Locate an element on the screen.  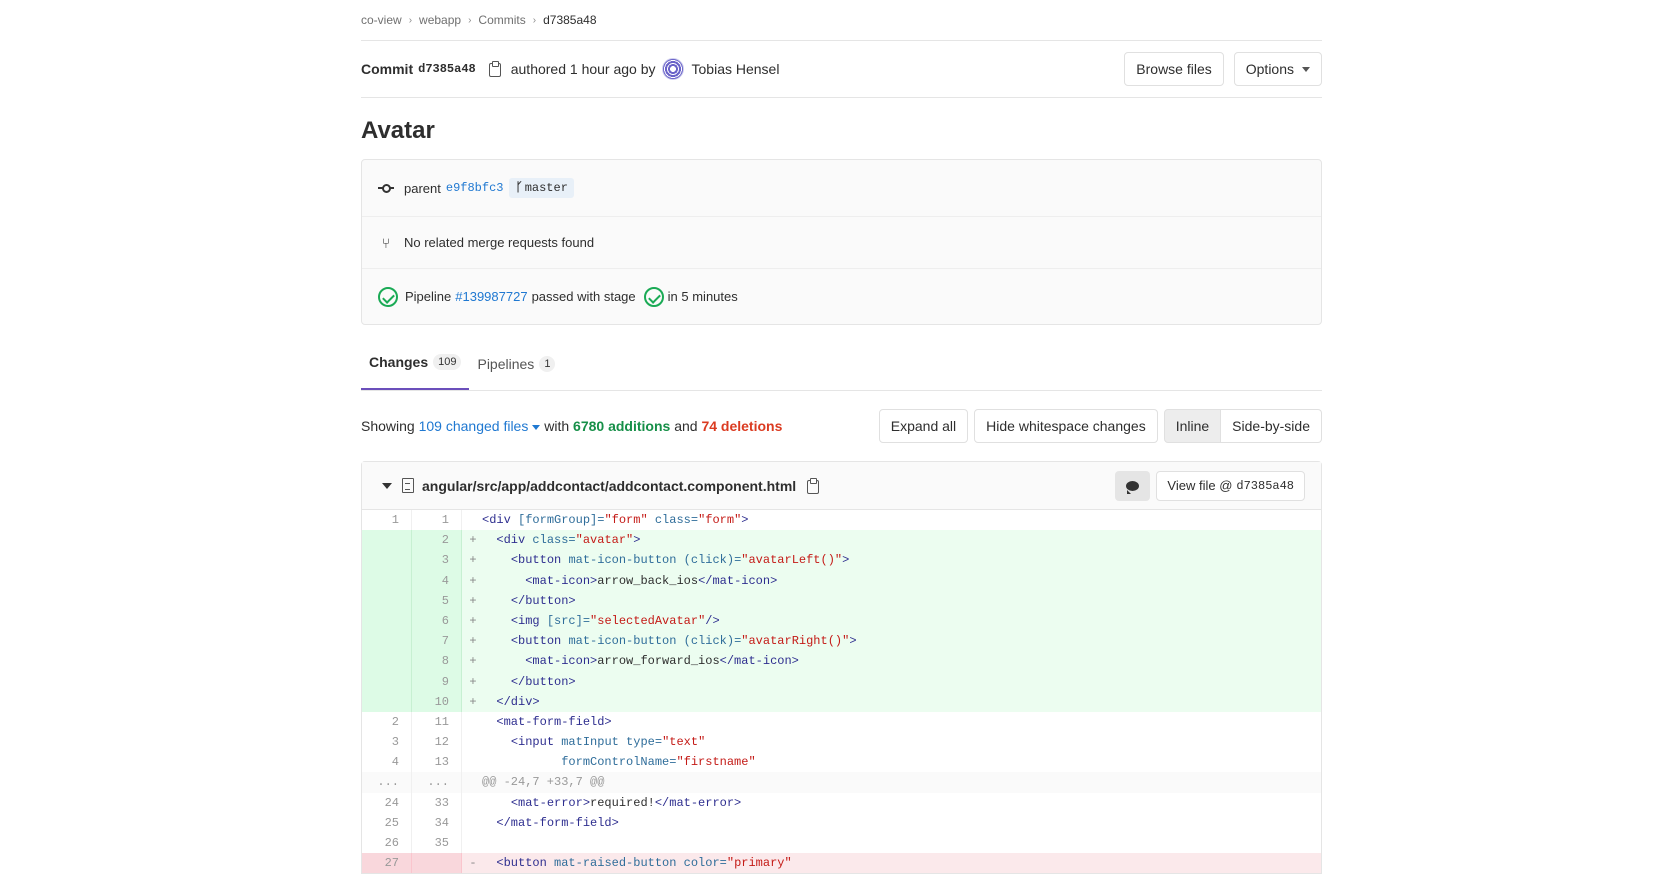
commit-title: Avatar is located at coordinates (398, 130).